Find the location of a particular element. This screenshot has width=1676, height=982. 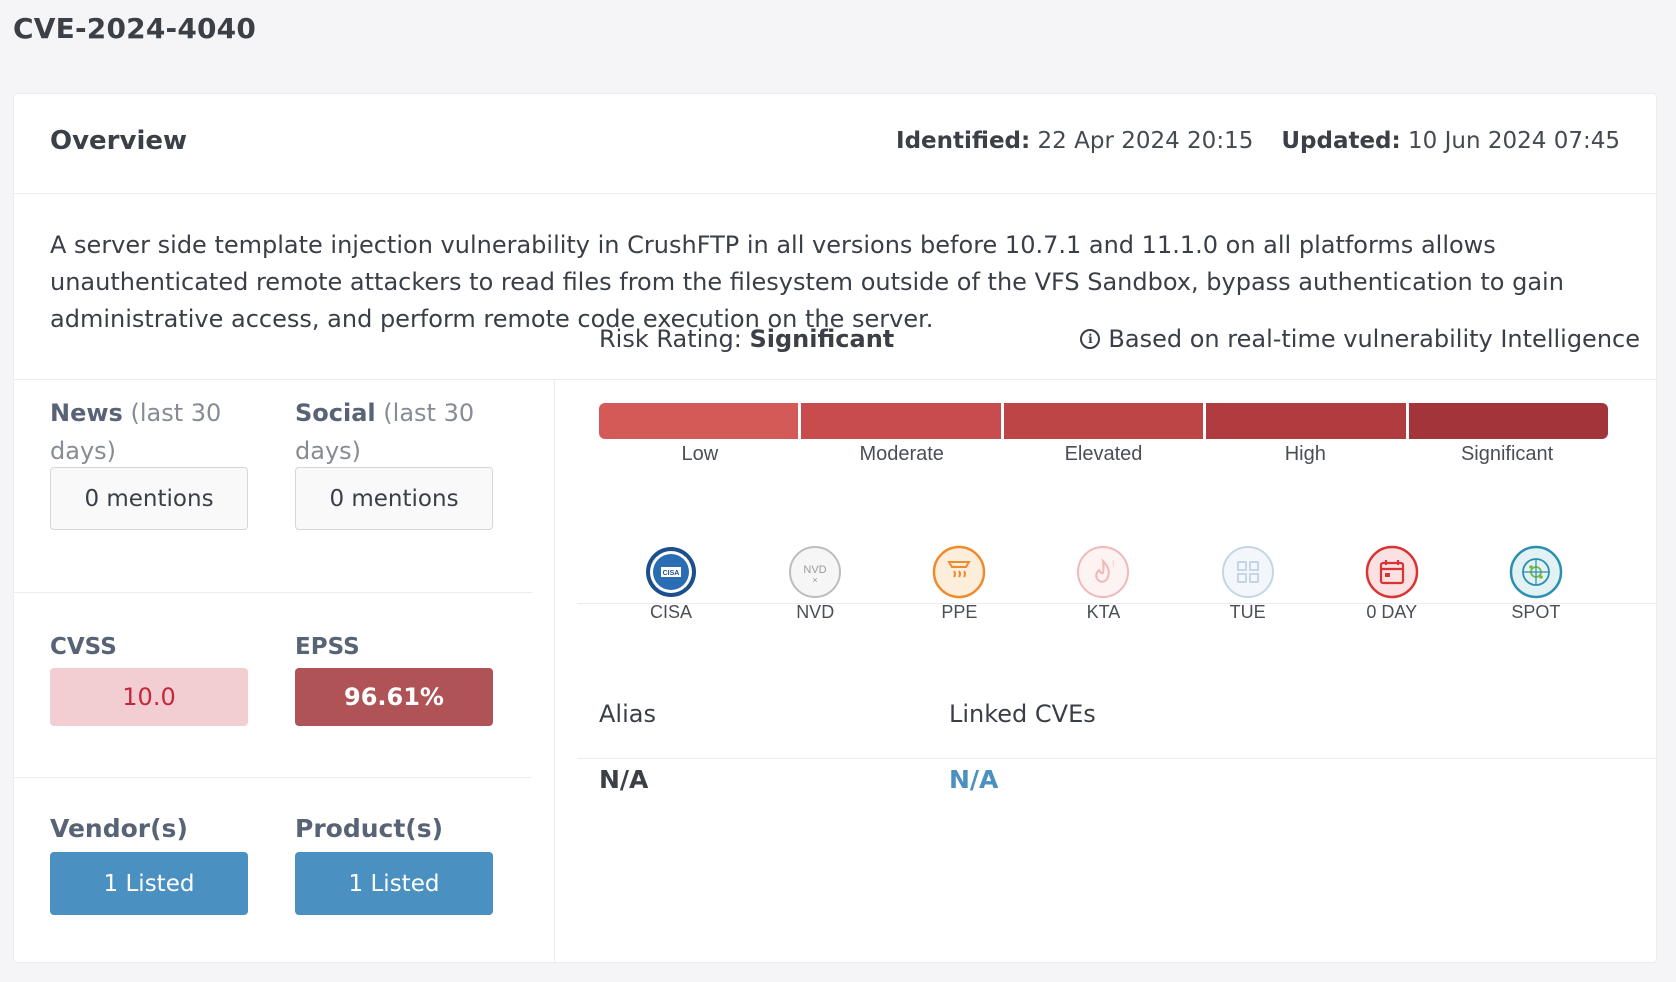

risk-level-label: High is located at coordinates (1305, 454).